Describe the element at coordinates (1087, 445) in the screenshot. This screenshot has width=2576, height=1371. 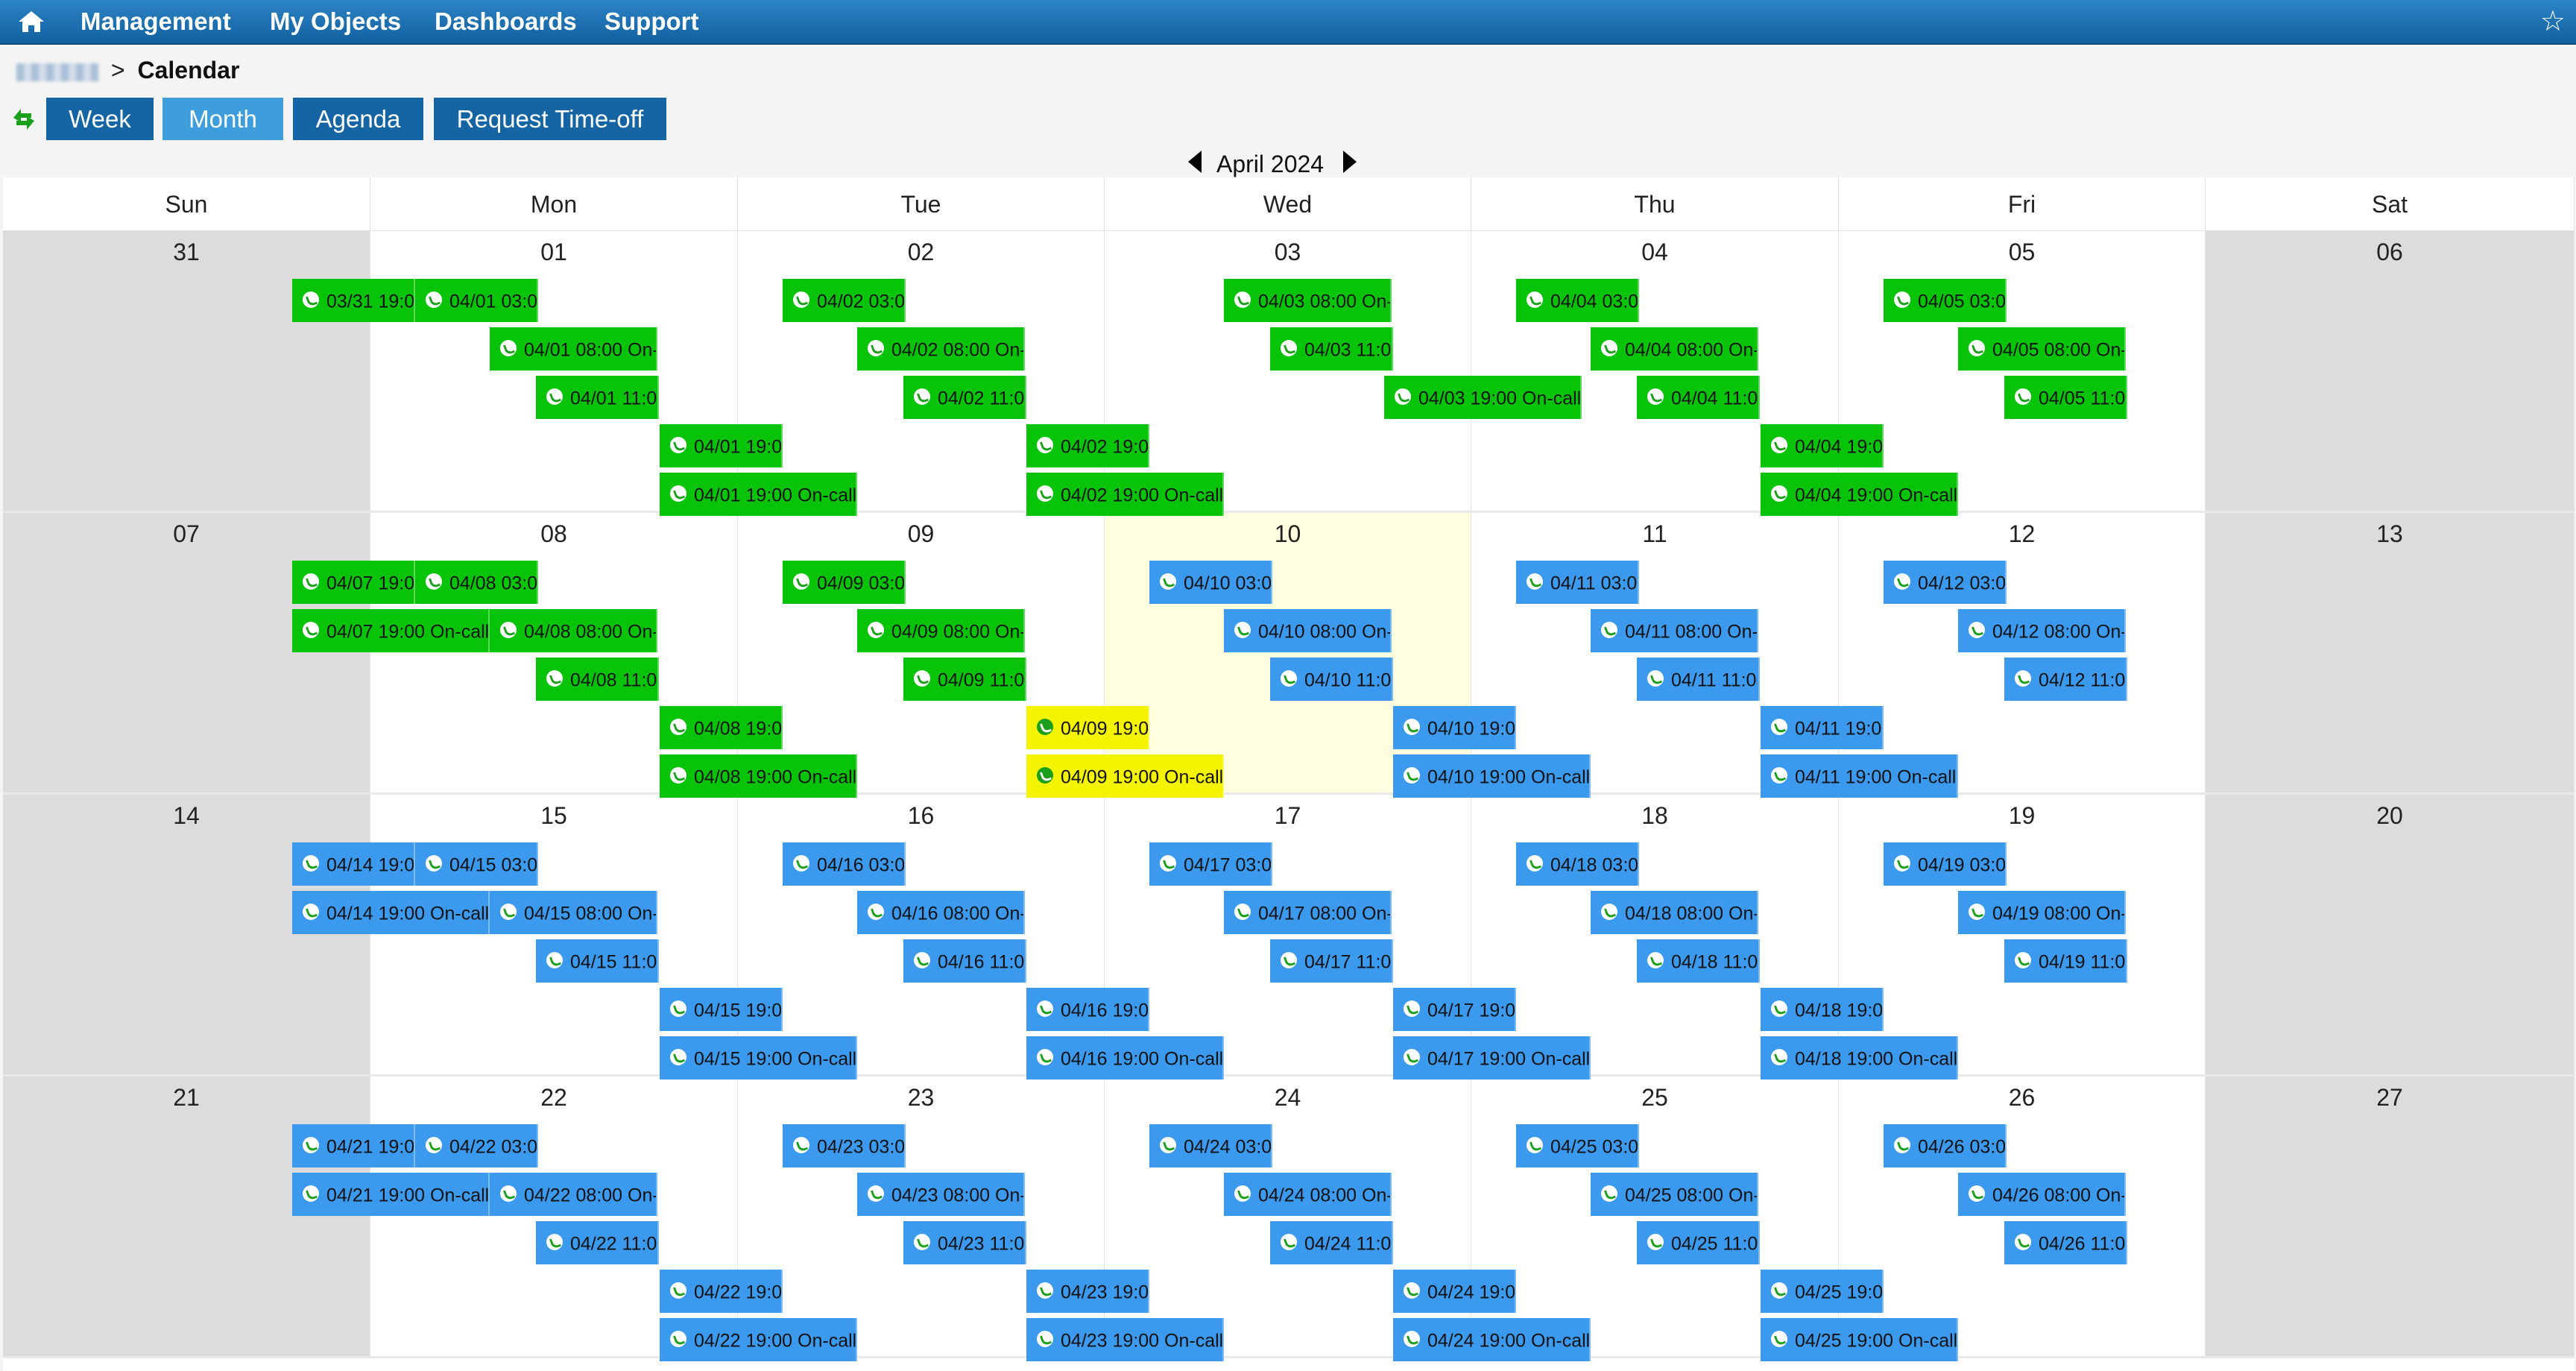
I see `calendar-event: 04/02 19:0` at that location.